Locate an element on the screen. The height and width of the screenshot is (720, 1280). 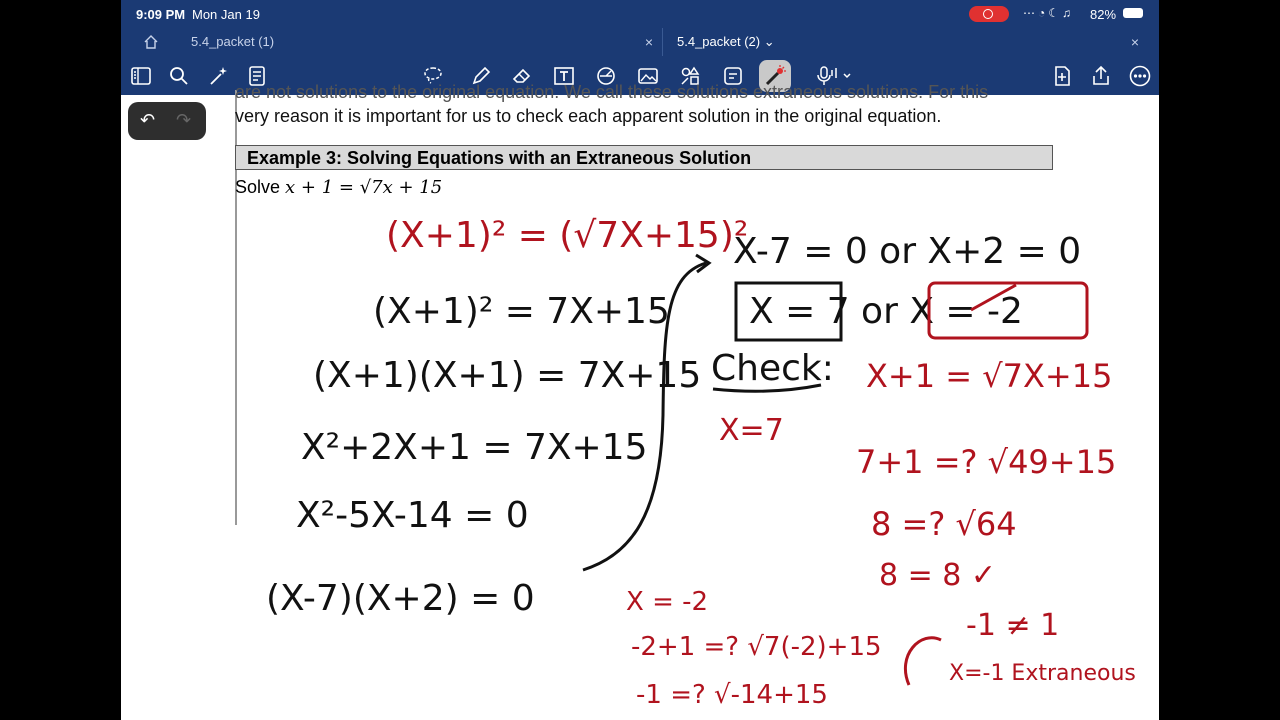
date: Mon Jan 19 is located at coordinates (226, 14).